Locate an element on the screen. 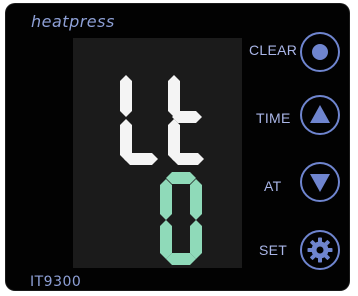 The width and height of the screenshot is (358, 296). at-label: AT is located at coordinates (273, 186).